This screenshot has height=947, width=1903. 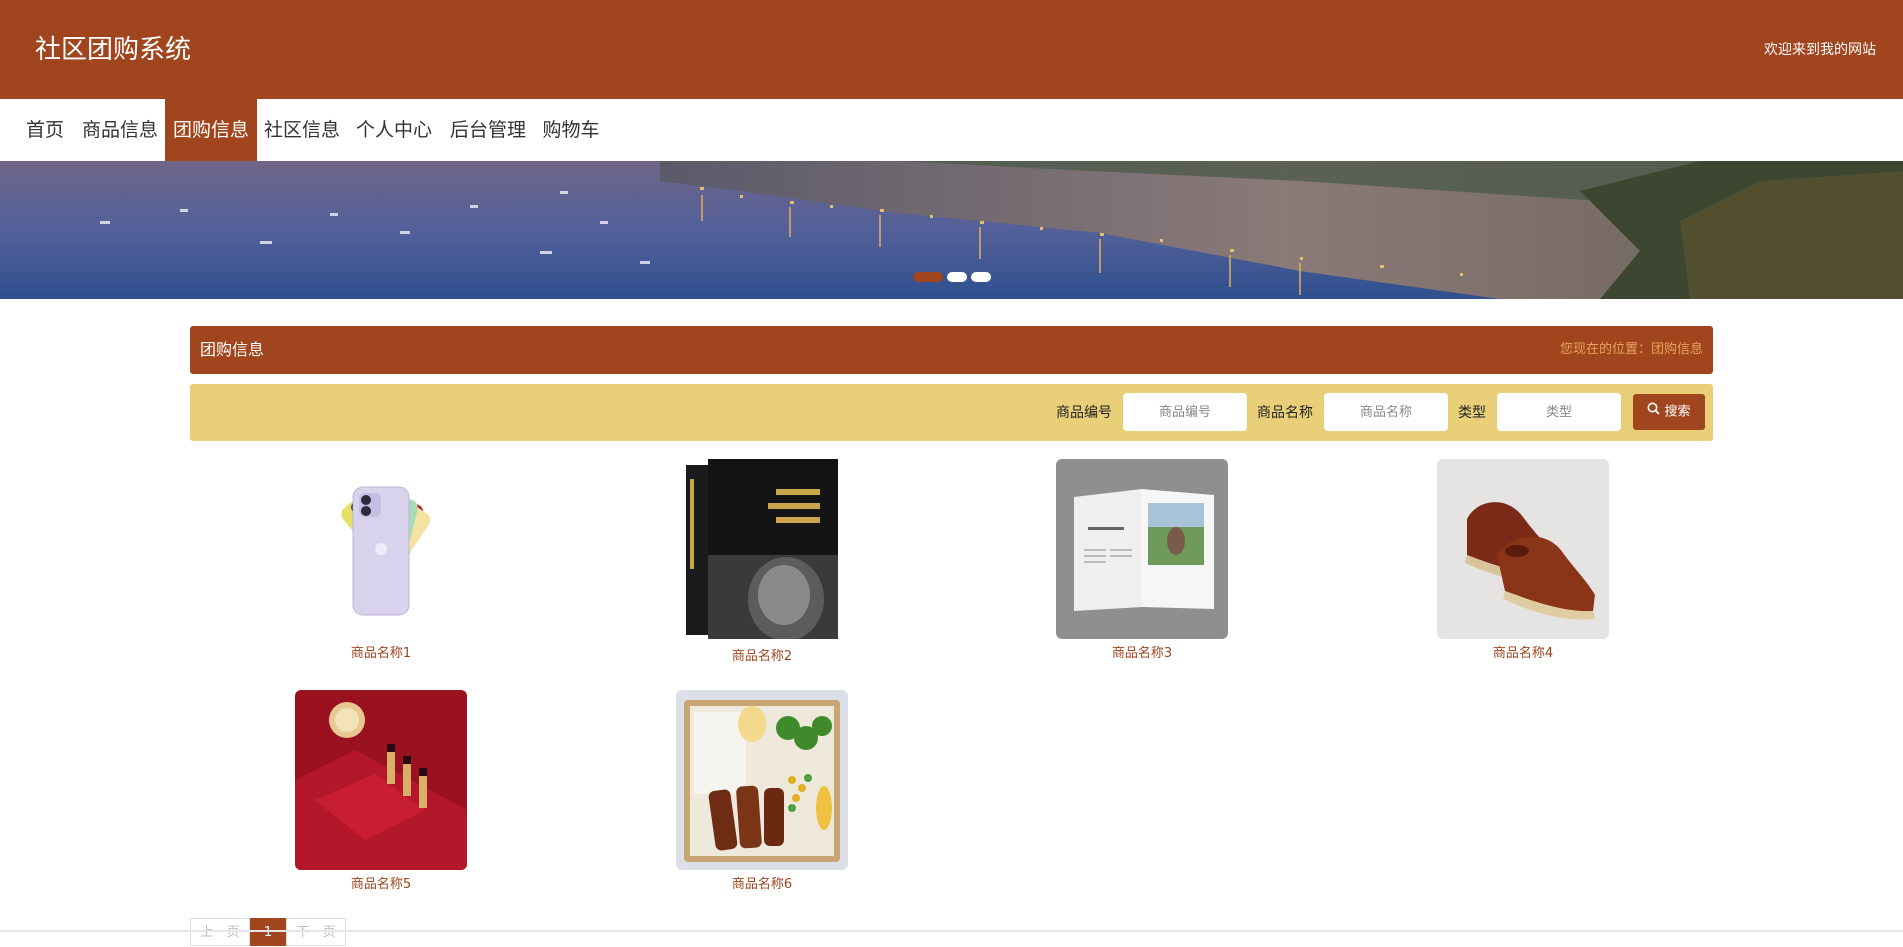 What do you see at coordinates (113, 50) in the screenshot?
I see `site-title: 社区团购系统` at bounding box center [113, 50].